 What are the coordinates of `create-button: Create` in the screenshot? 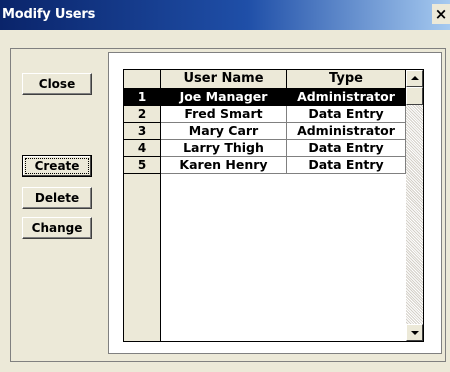 It's located at (57, 166).